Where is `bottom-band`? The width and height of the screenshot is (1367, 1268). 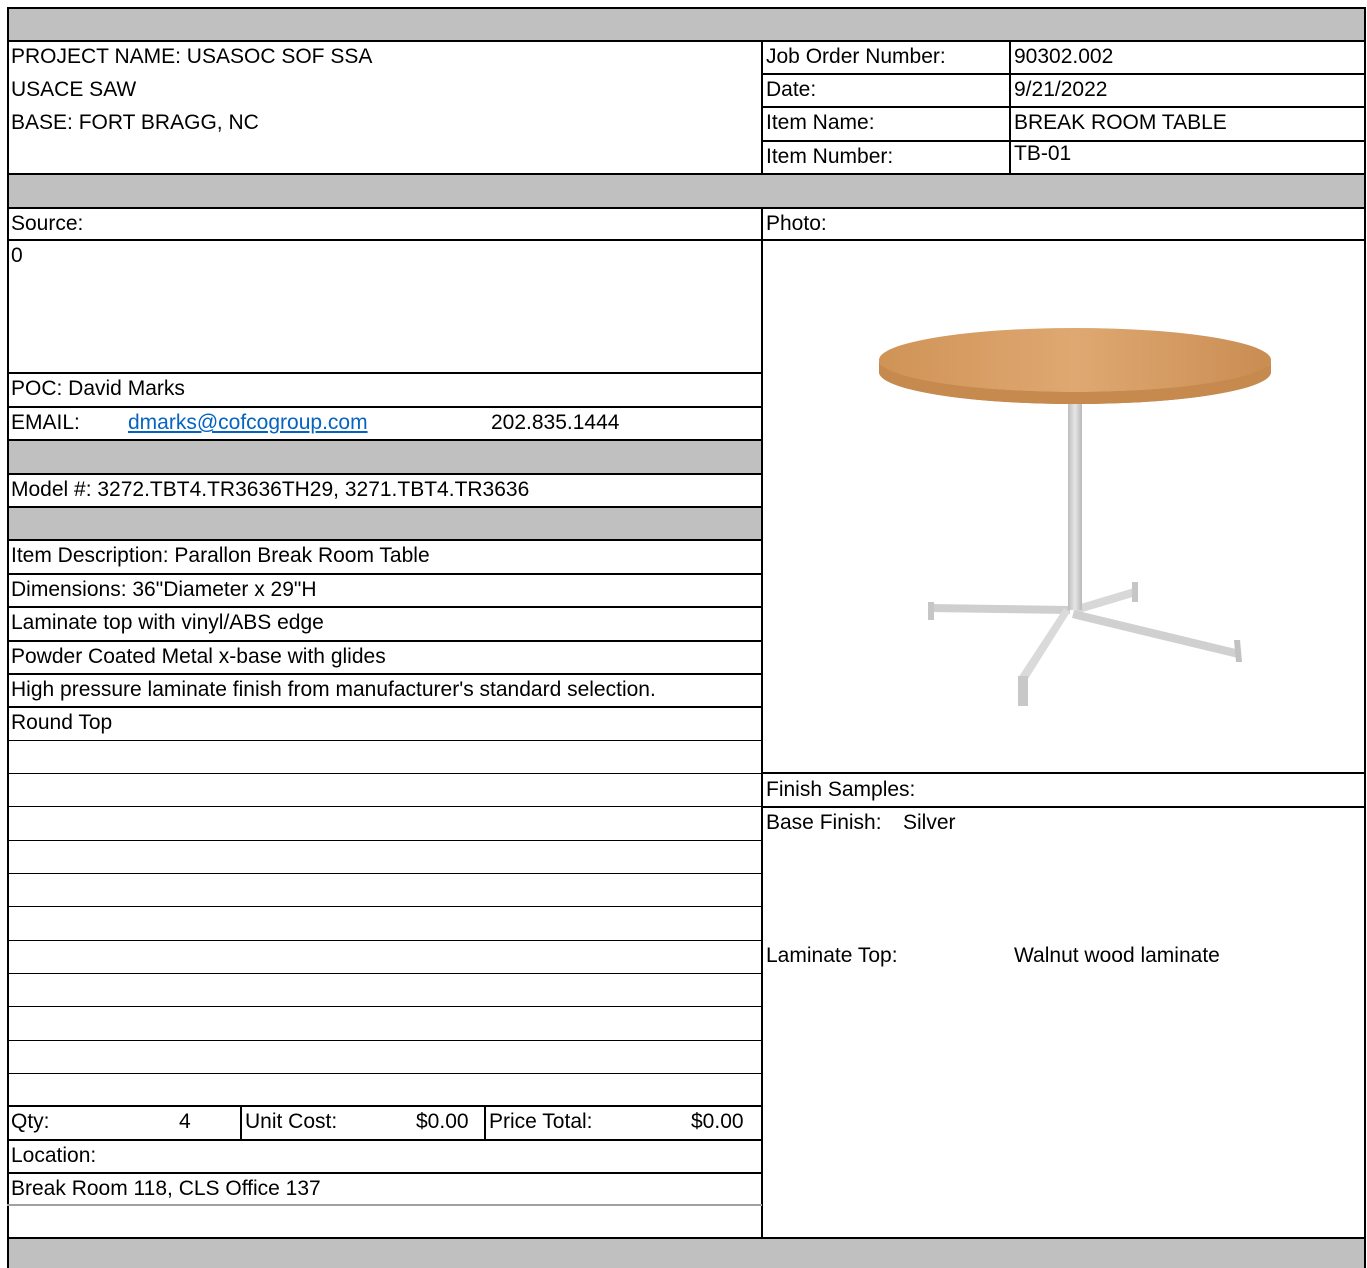
bottom-band is located at coordinates (686, 1253).